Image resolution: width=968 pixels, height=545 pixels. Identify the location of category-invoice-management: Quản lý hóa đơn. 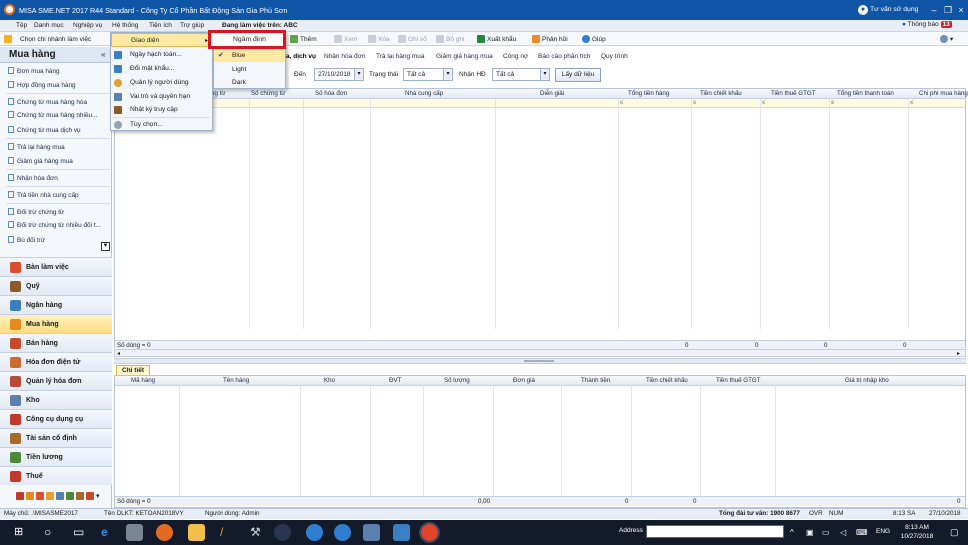
(56, 380).